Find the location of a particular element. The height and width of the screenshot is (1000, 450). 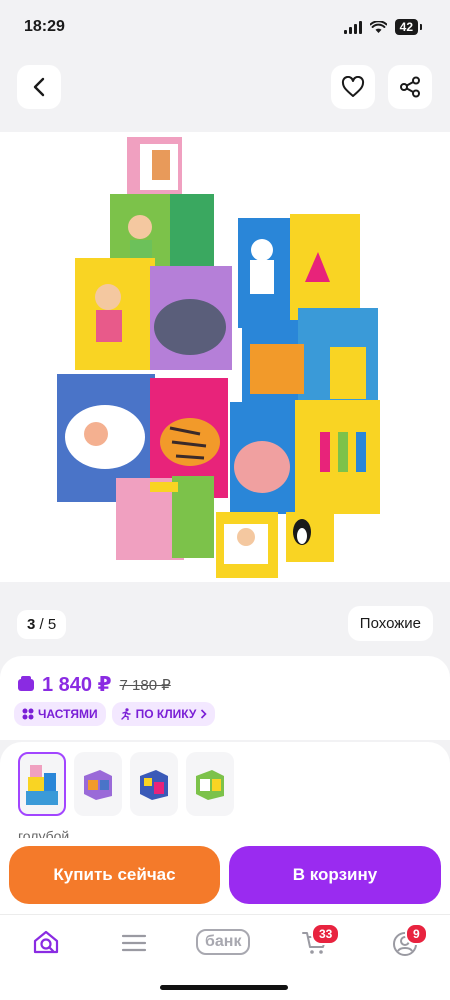

tab-bank: банк is located at coordinates (223, 942).